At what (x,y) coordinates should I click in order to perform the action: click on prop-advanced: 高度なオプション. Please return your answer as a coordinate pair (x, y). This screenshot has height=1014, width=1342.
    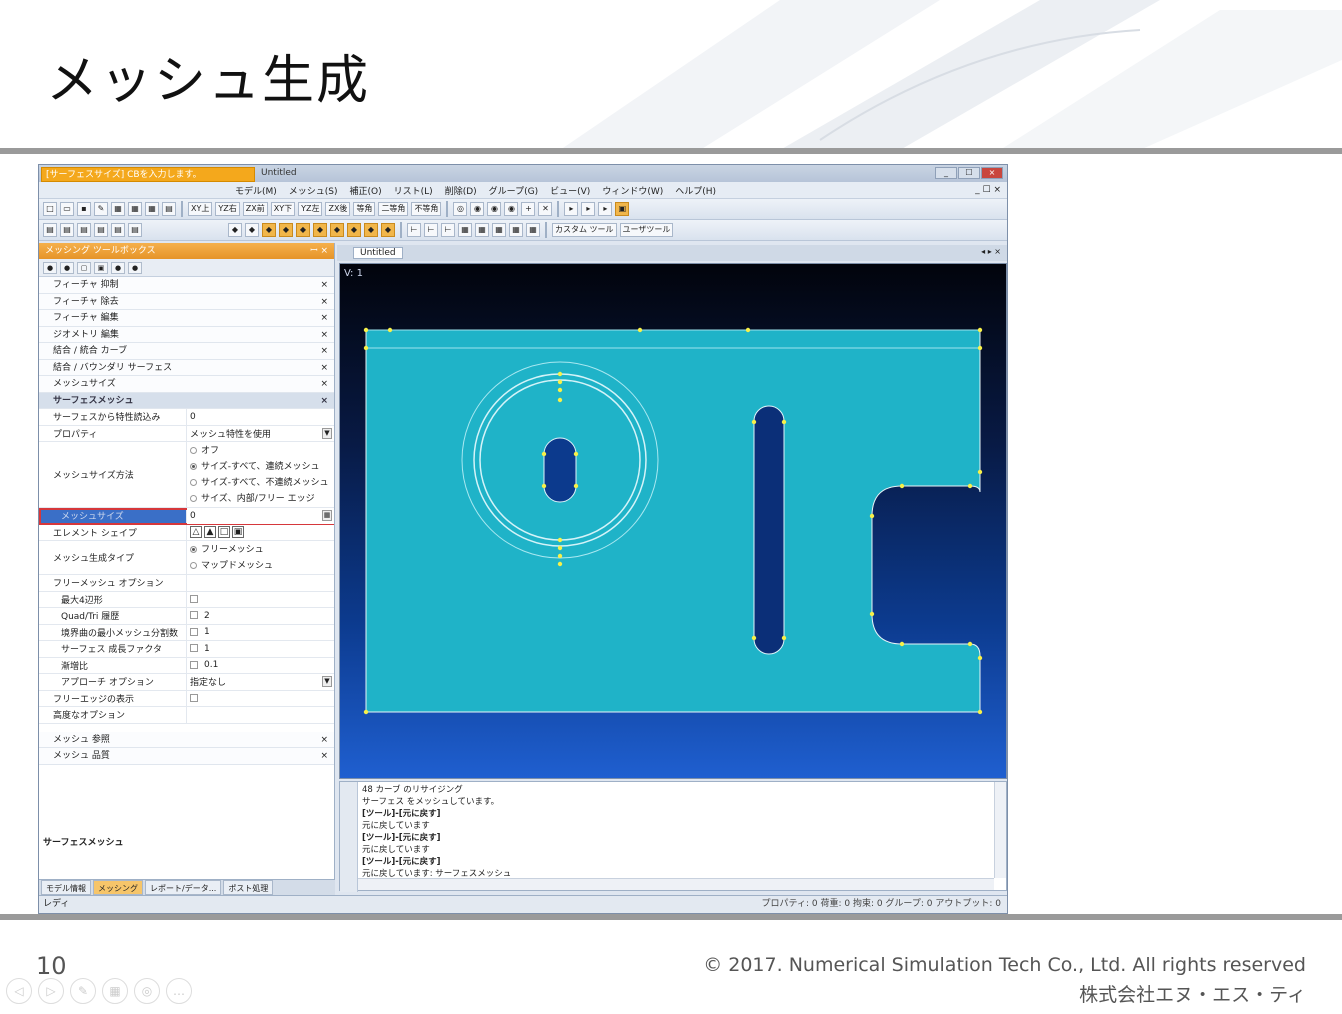
    Looking at the image, I should click on (186, 715).